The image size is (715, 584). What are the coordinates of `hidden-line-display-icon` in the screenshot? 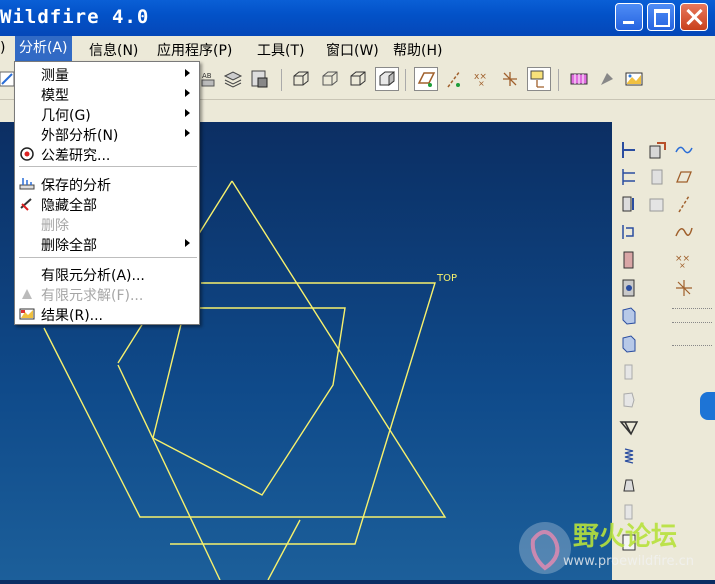 It's located at (330, 79).